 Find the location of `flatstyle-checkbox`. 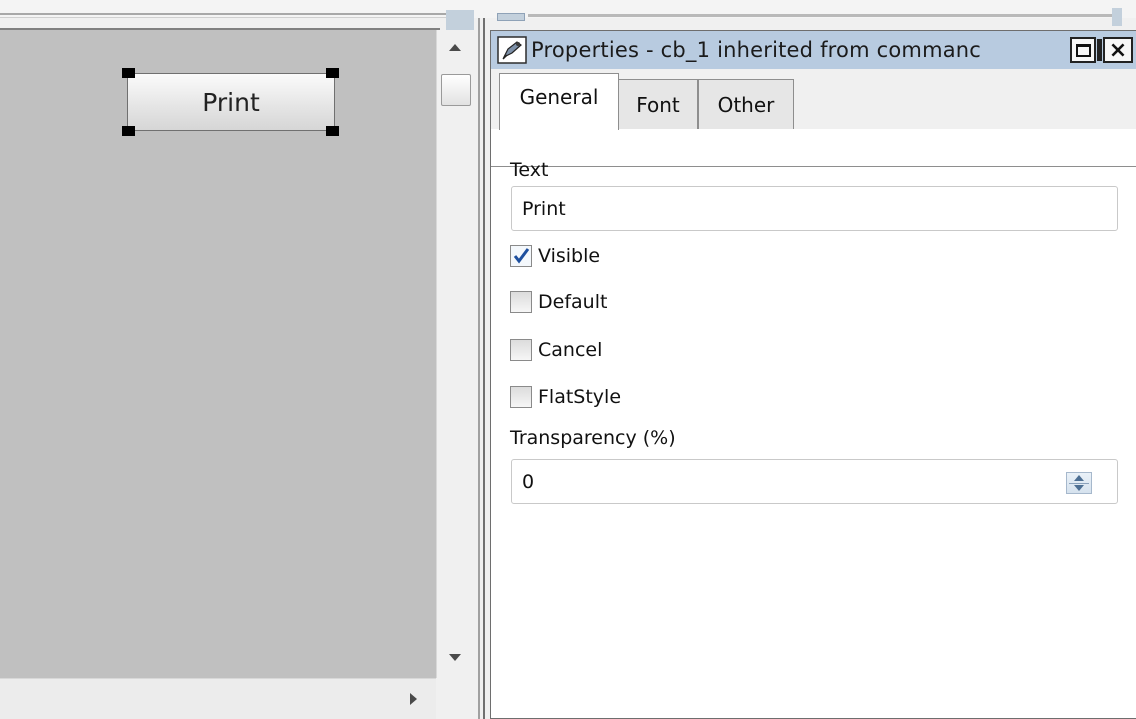

flatstyle-checkbox is located at coordinates (521, 397).